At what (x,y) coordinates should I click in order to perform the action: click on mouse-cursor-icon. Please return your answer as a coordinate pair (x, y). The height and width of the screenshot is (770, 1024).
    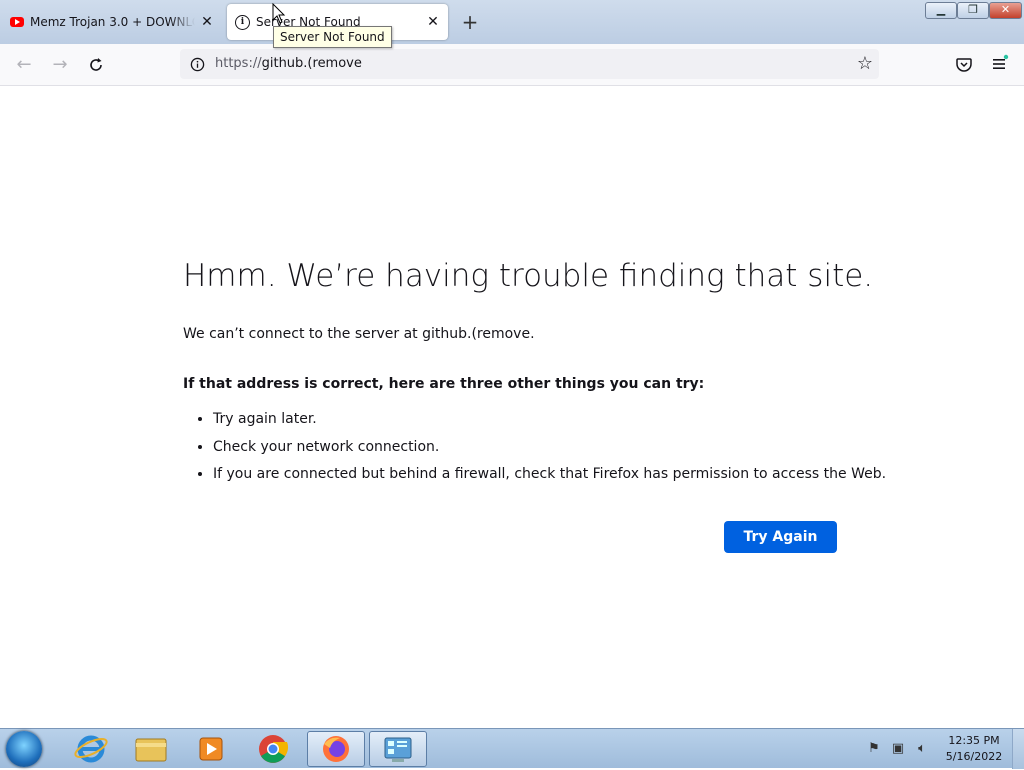
    Looking at the image, I should click on (279, 13).